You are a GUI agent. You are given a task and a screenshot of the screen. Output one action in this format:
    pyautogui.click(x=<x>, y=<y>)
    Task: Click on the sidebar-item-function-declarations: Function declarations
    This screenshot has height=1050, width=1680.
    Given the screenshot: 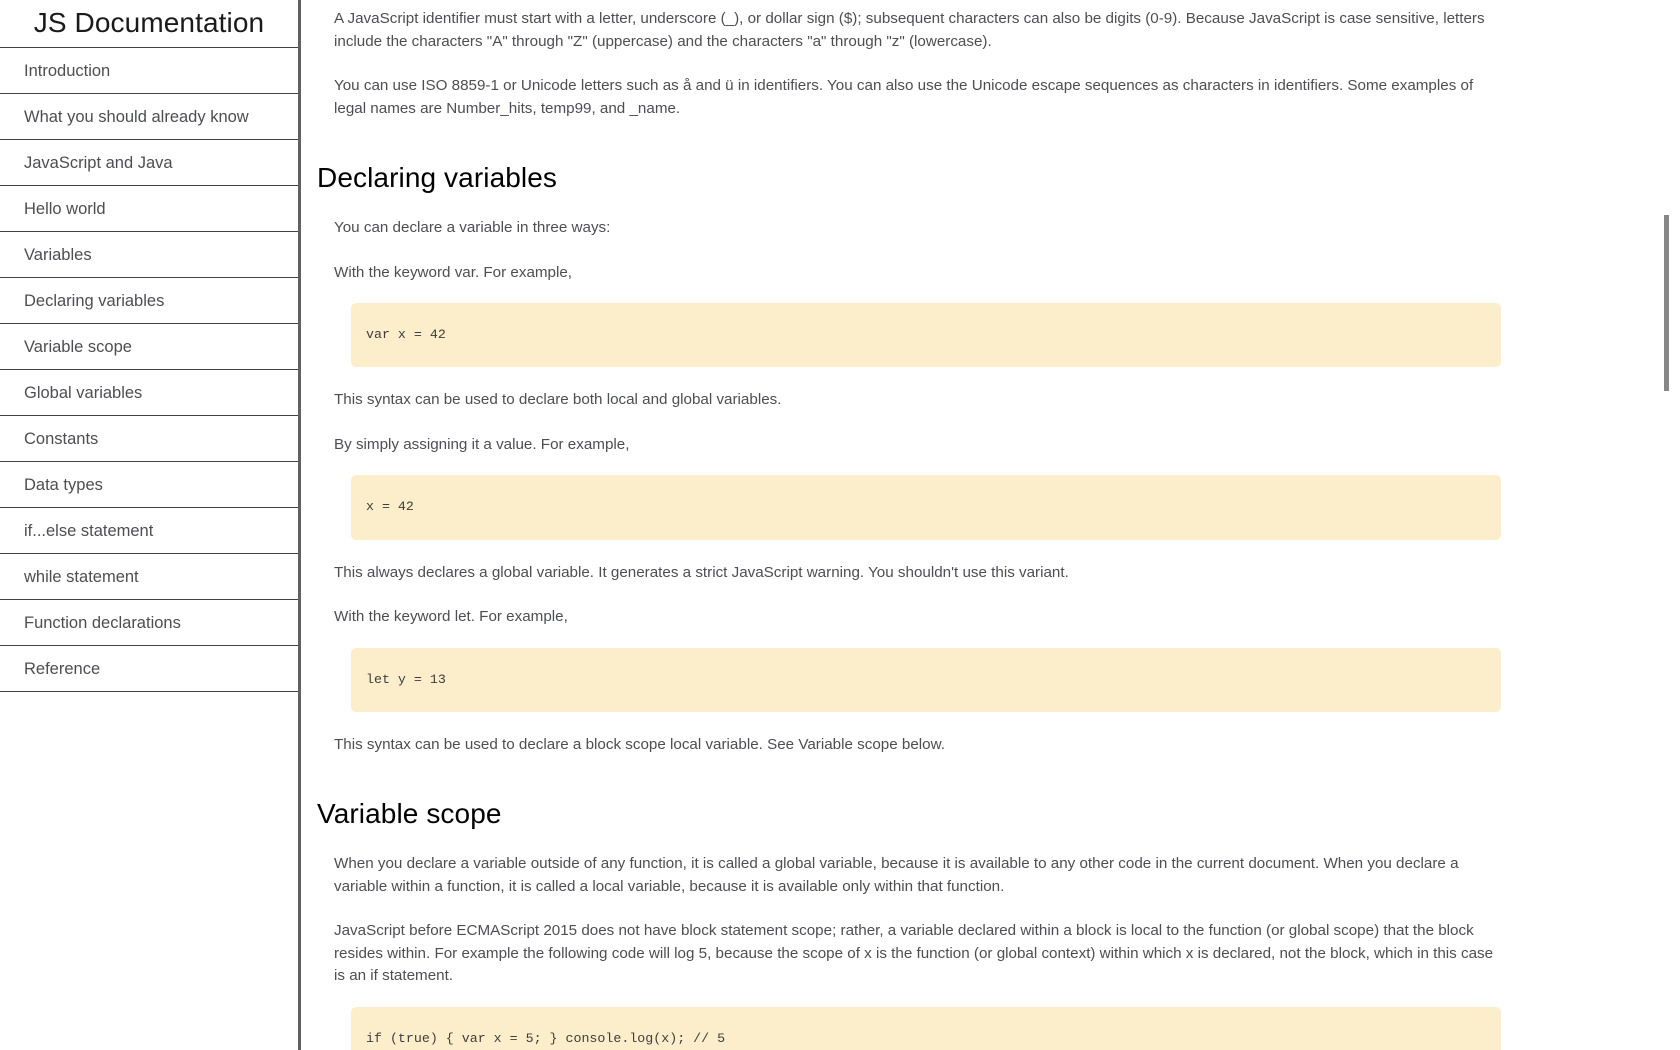 What is the action you would take?
    pyautogui.click(x=149, y=623)
    